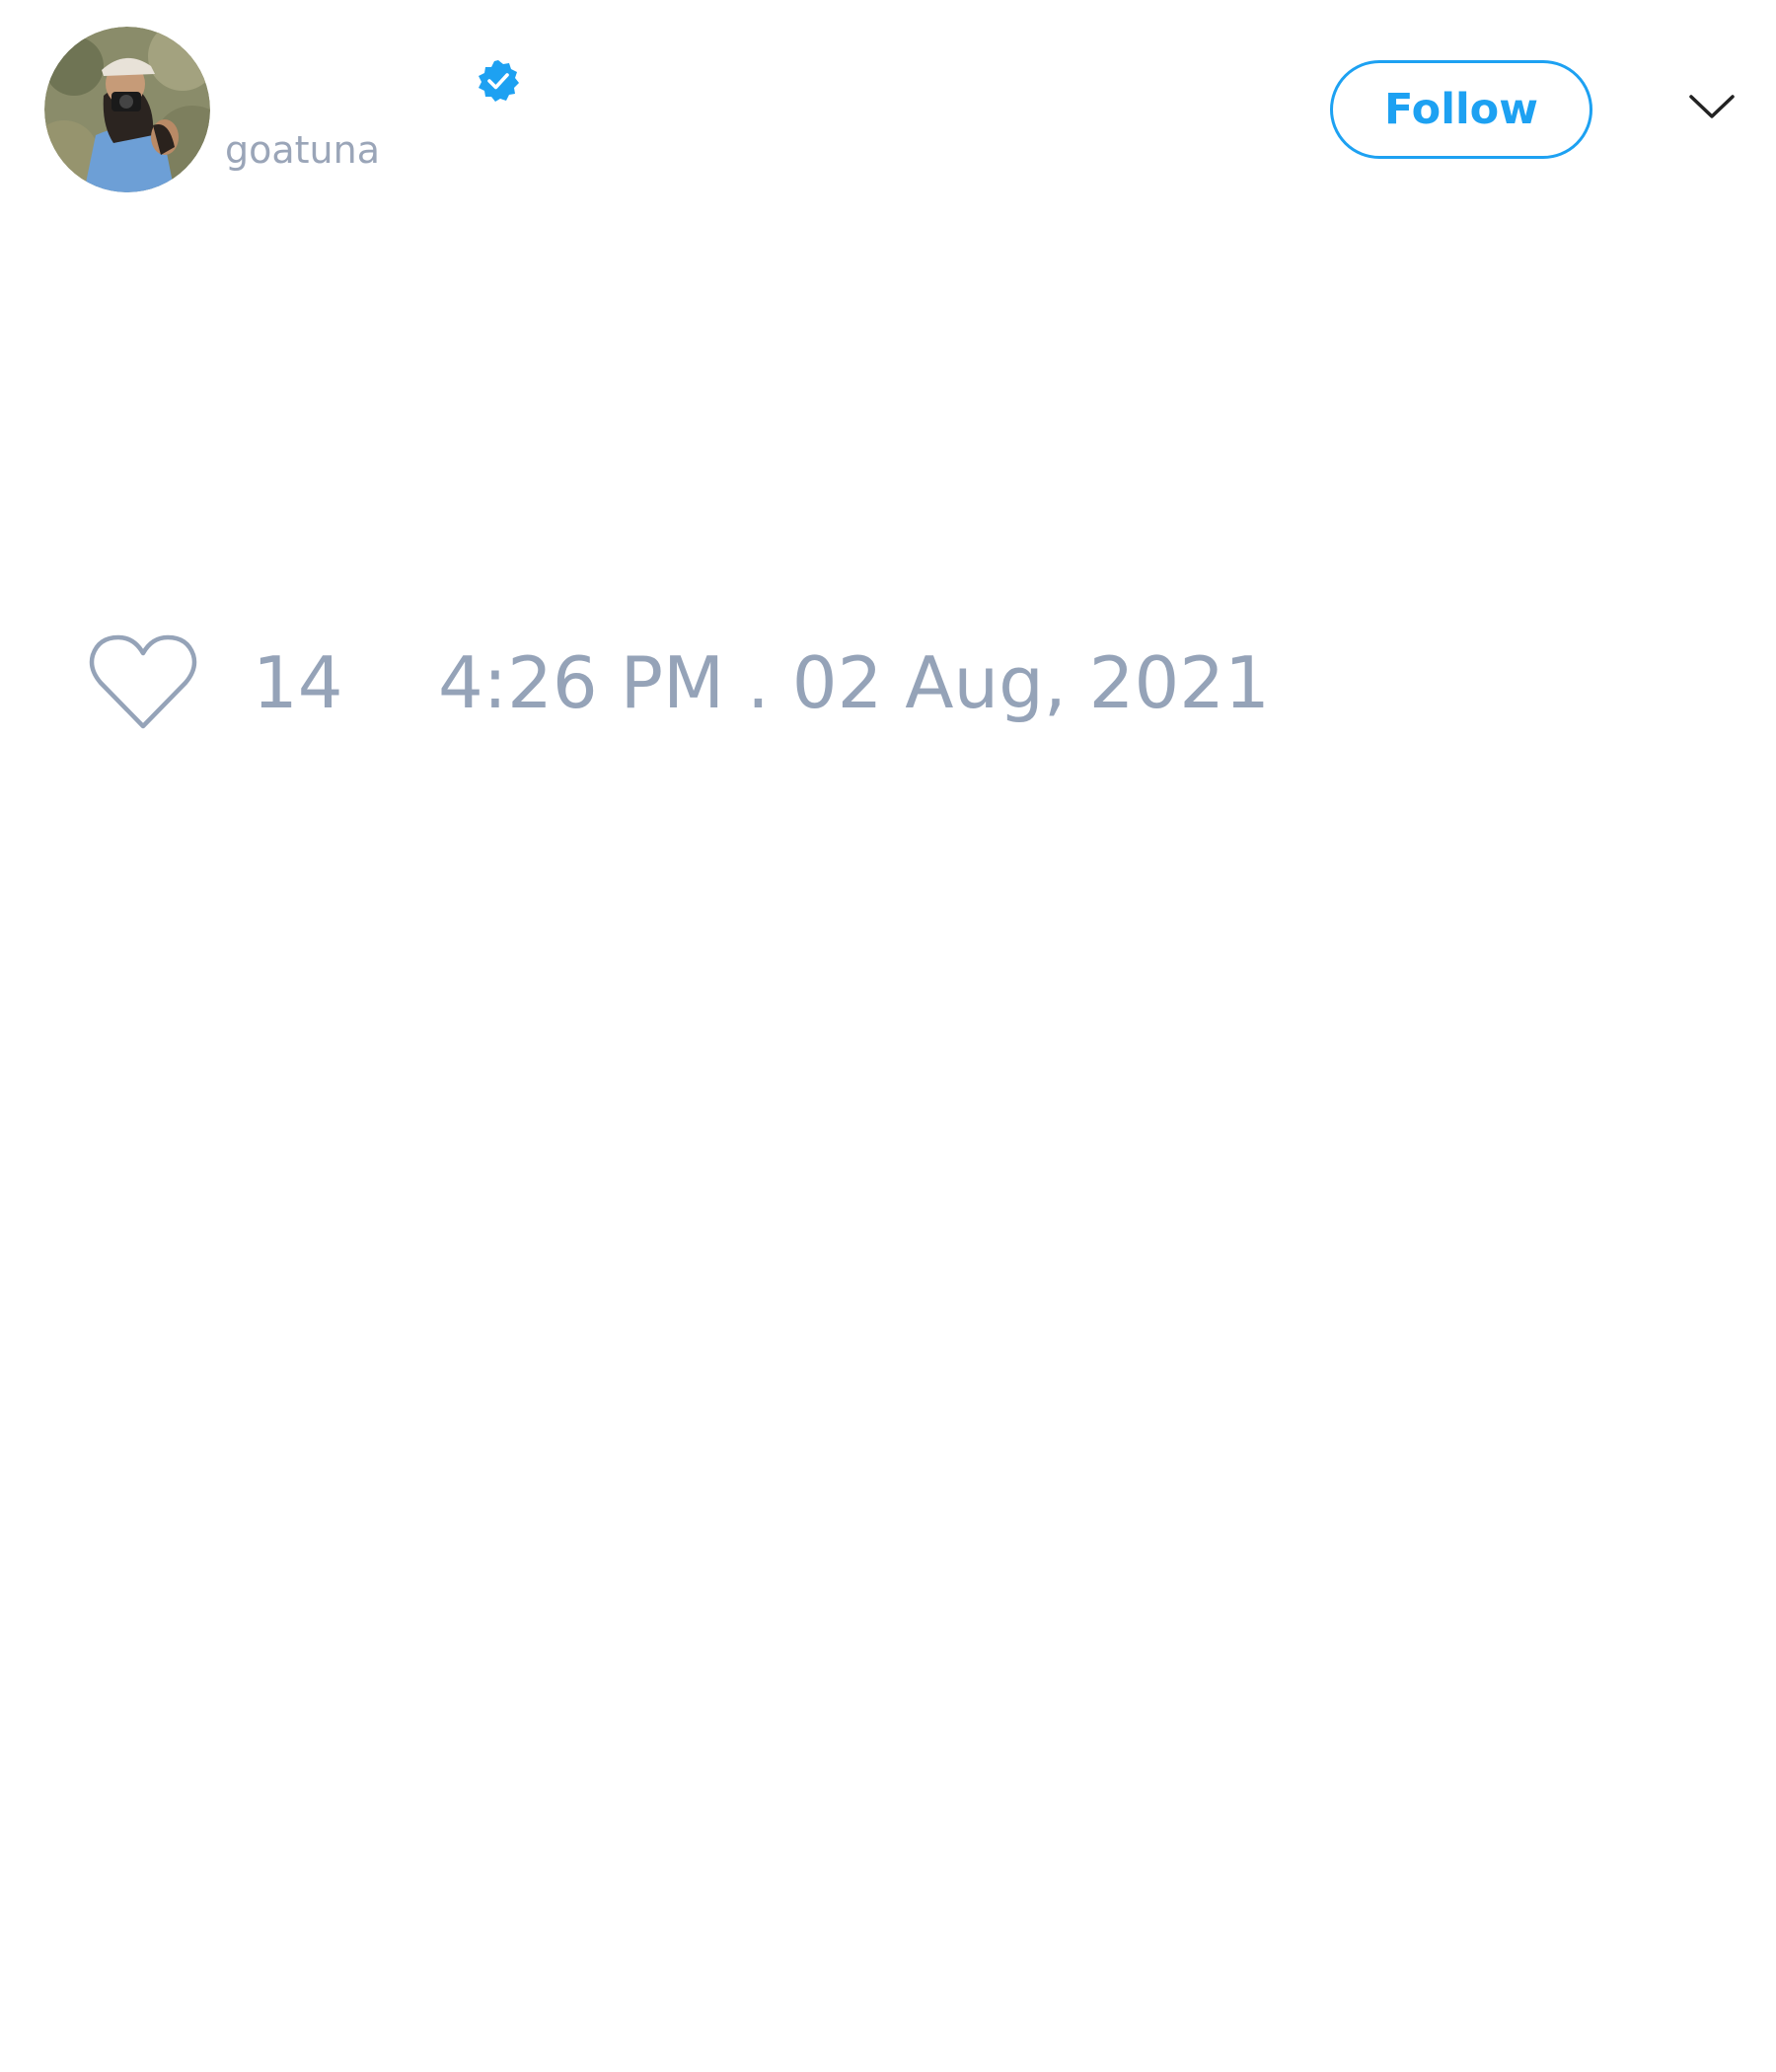 The width and height of the screenshot is (1776, 2072). What do you see at coordinates (854, 683) in the screenshot?
I see `tweet-timestamp: 4:26 PM . 02 Aug, 2021` at bounding box center [854, 683].